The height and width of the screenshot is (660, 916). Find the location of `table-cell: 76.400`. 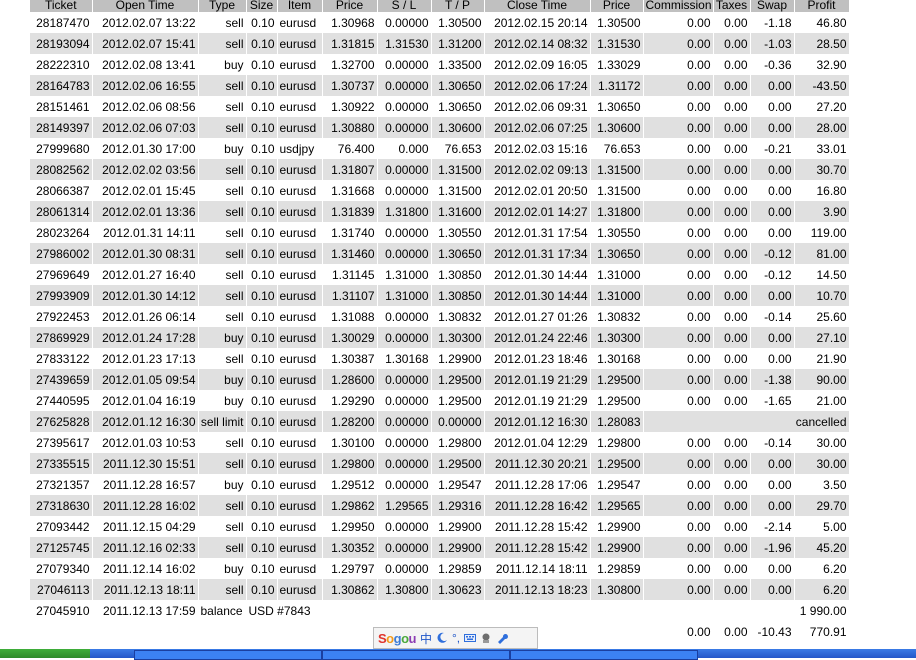

table-cell: 76.400 is located at coordinates (350, 148).